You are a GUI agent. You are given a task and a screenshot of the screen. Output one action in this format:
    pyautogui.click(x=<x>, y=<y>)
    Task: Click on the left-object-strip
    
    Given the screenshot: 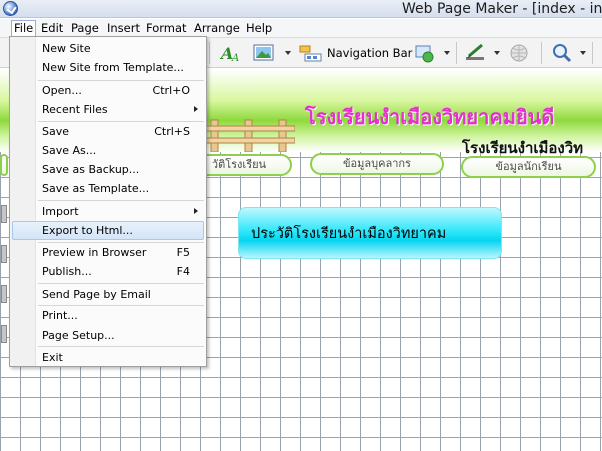 What is the action you would take?
    pyautogui.click(x=4, y=285)
    